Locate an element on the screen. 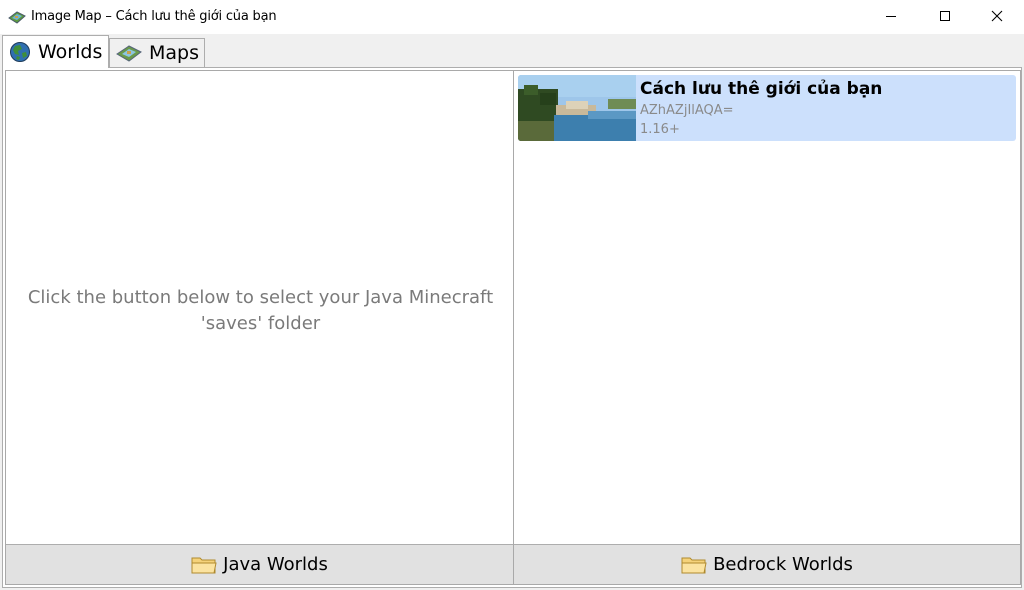 The width and height of the screenshot is (1024, 590). tab-label: Worlds is located at coordinates (70, 52).